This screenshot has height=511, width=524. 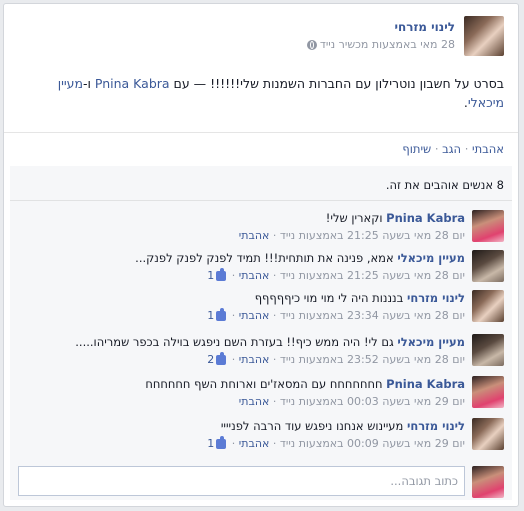 I want to click on author-avatar, so click(x=484, y=36).